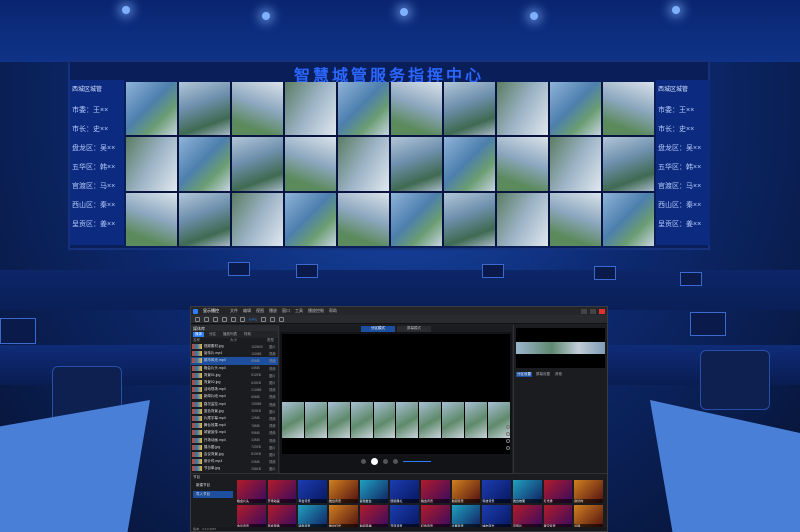 This screenshot has width=800, height=532. What do you see at coordinates (374, 516) in the screenshot?
I see `program-thumbnail: 新闻直播` at bounding box center [374, 516].